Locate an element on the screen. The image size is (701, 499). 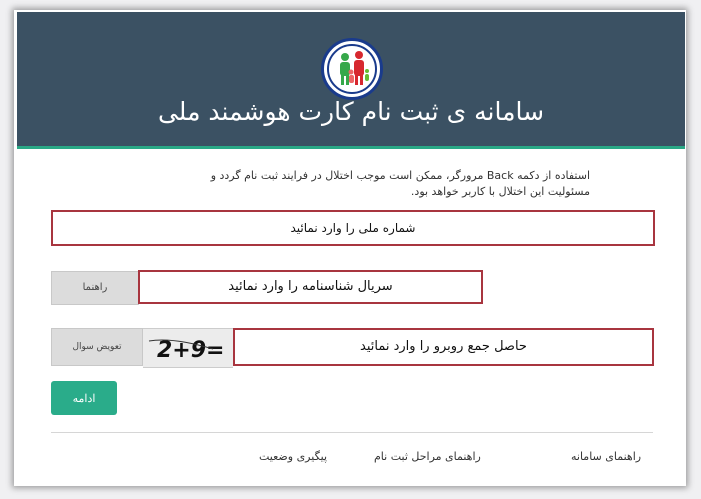
captcha-text: 2+9= is located at coordinates (190, 350).